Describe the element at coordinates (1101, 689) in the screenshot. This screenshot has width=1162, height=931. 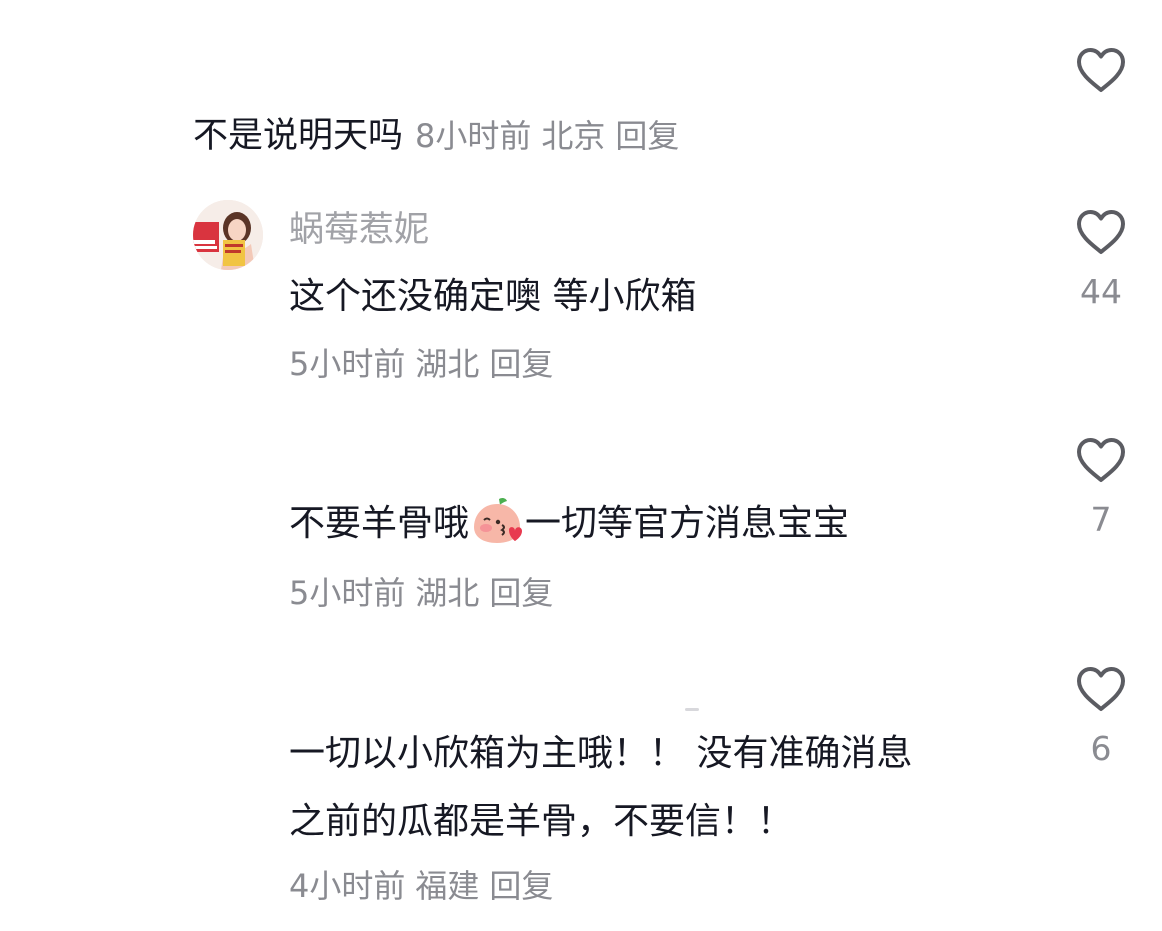
I see `heart-outline-icon` at that location.